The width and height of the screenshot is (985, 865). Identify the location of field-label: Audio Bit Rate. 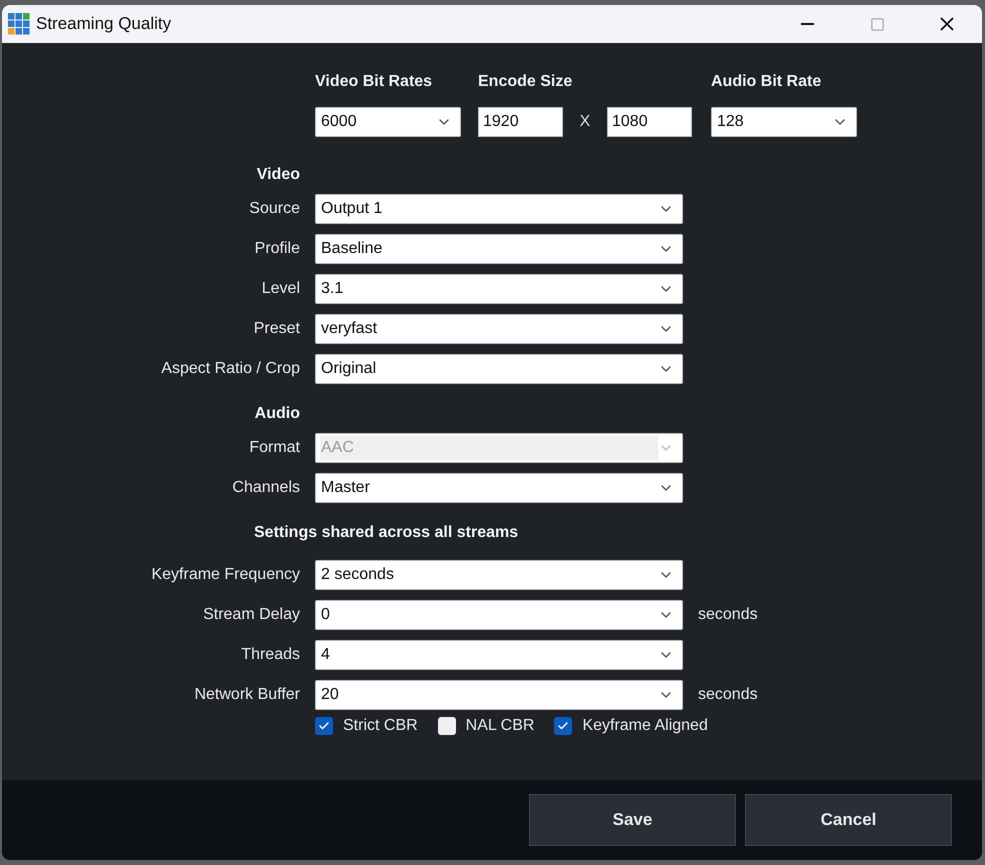
(766, 82).